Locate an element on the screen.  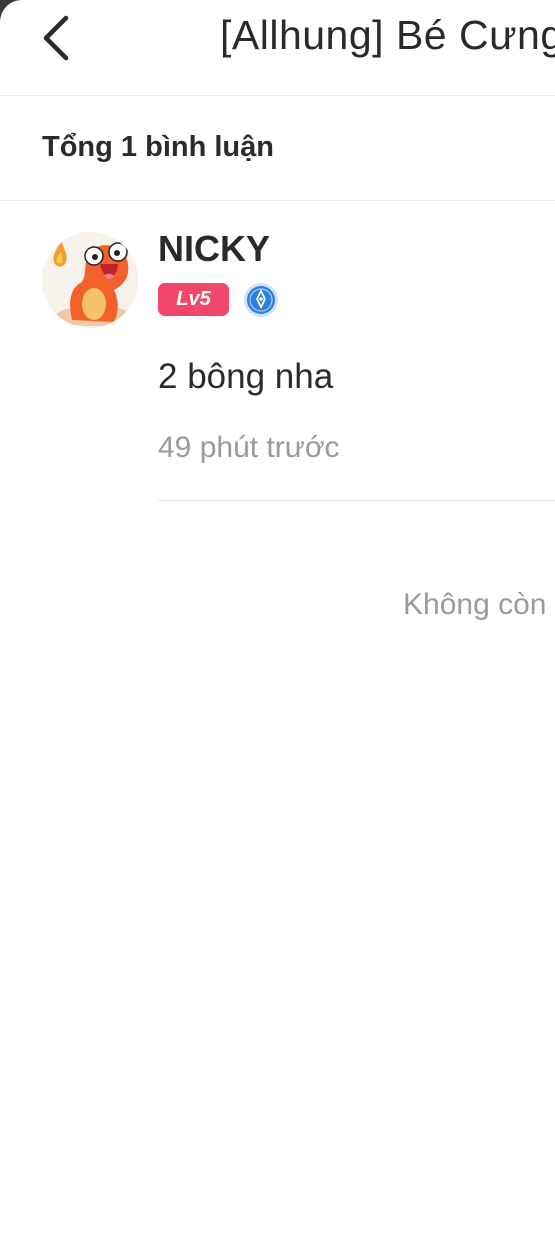
divider is located at coordinates (356, 500).